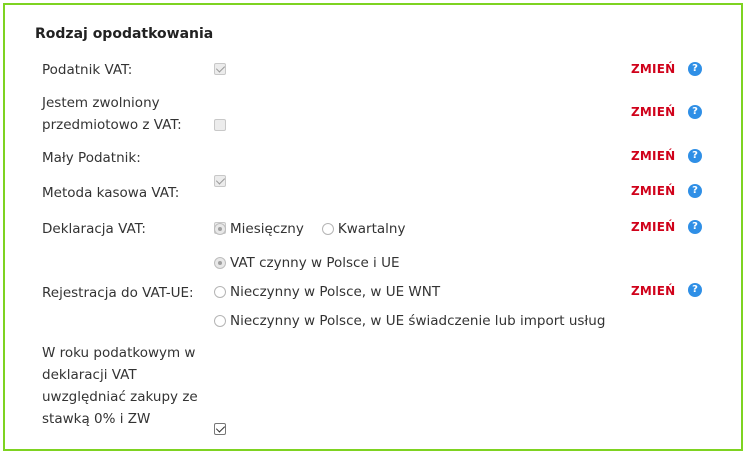 This screenshot has width=750, height=458. Describe the element at coordinates (94, 229) in the screenshot. I see `declaration-label: Deklaracja VAT:` at that location.